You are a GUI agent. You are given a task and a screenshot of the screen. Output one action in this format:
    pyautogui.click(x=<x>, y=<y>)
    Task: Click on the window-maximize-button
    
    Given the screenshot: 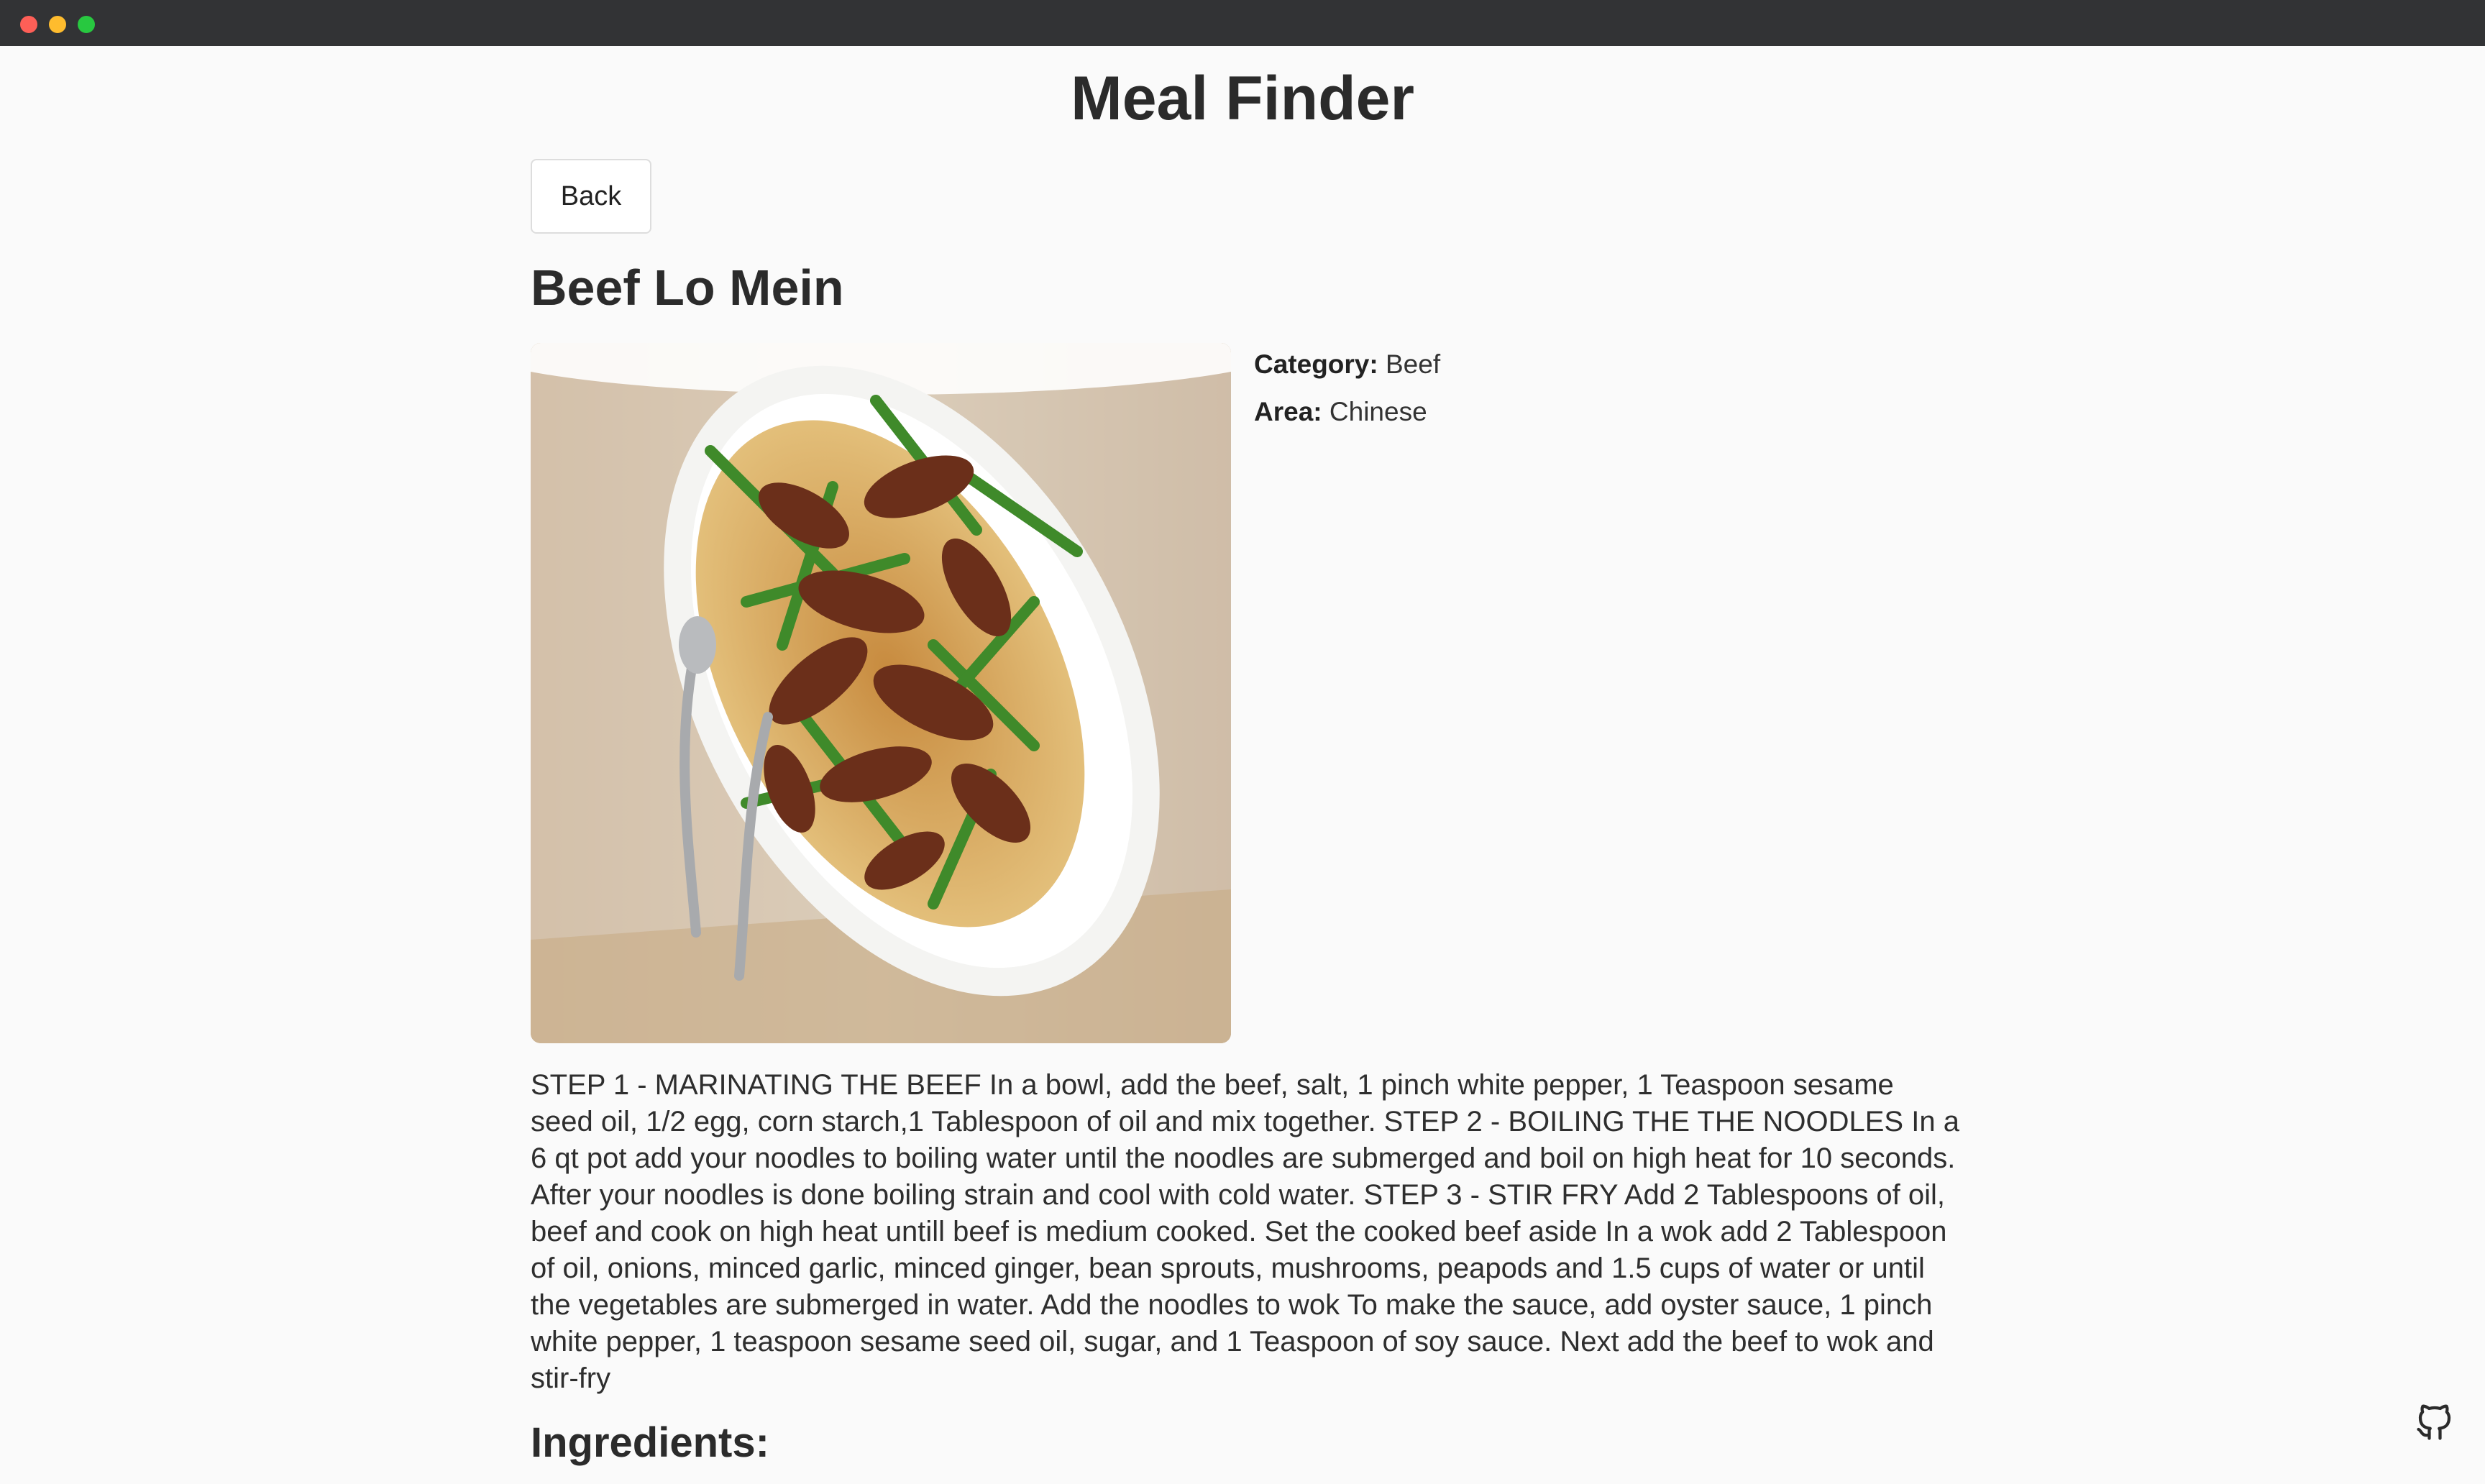 What is the action you would take?
    pyautogui.click(x=86, y=24)
    